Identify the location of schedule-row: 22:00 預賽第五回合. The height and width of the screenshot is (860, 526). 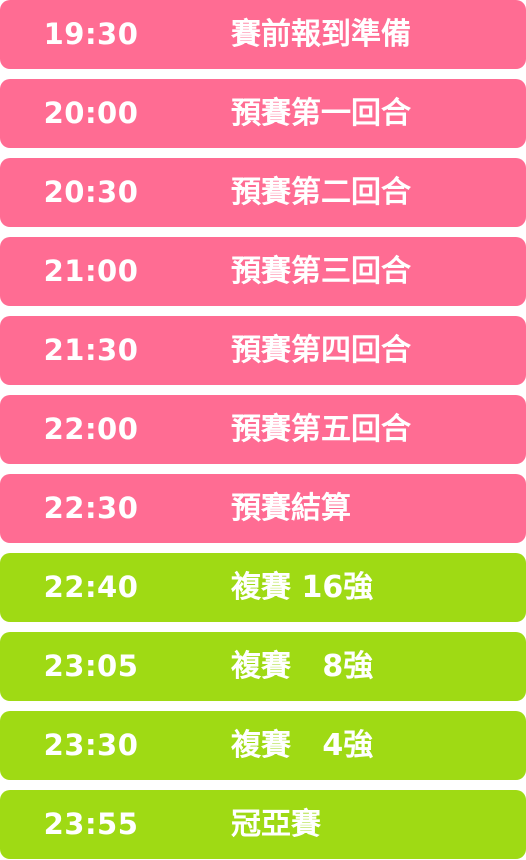
(263, 429).